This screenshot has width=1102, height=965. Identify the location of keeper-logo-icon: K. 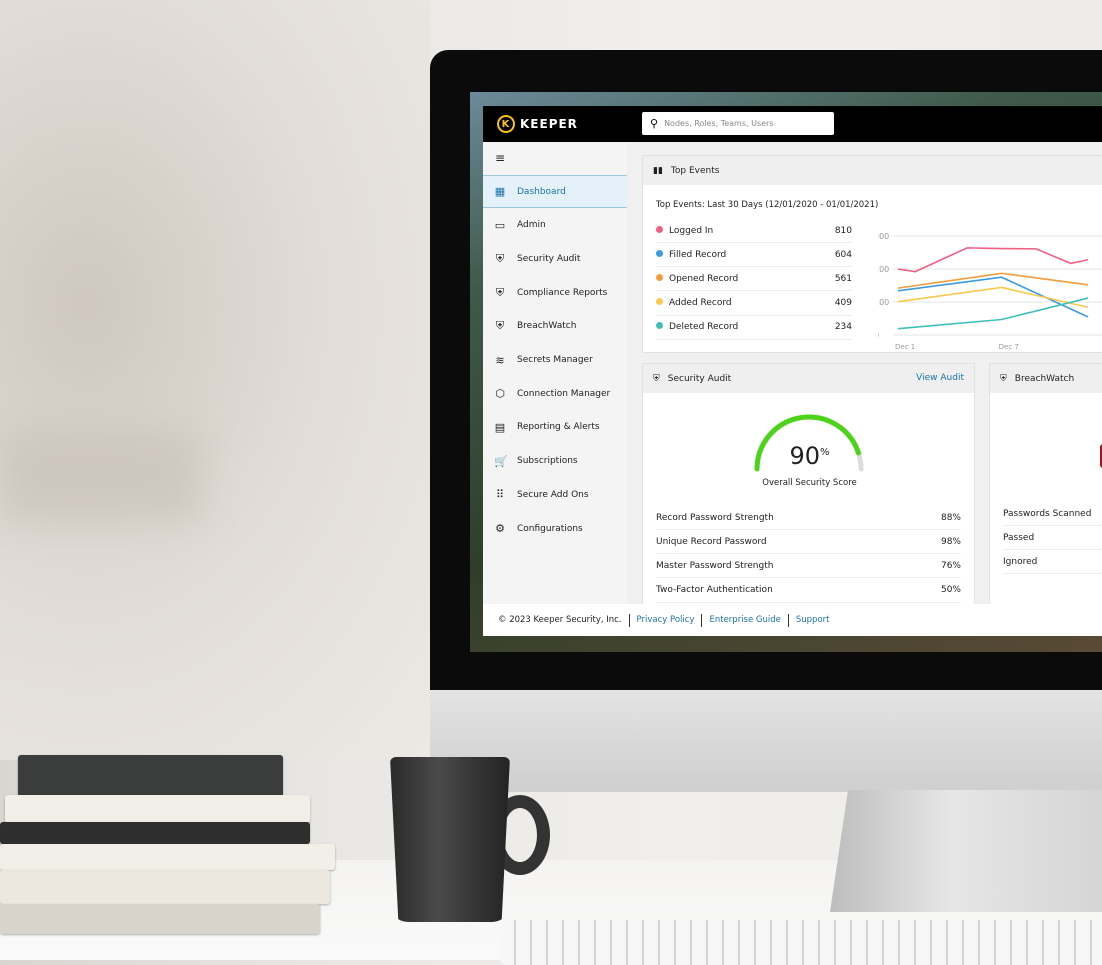
(506, 124).